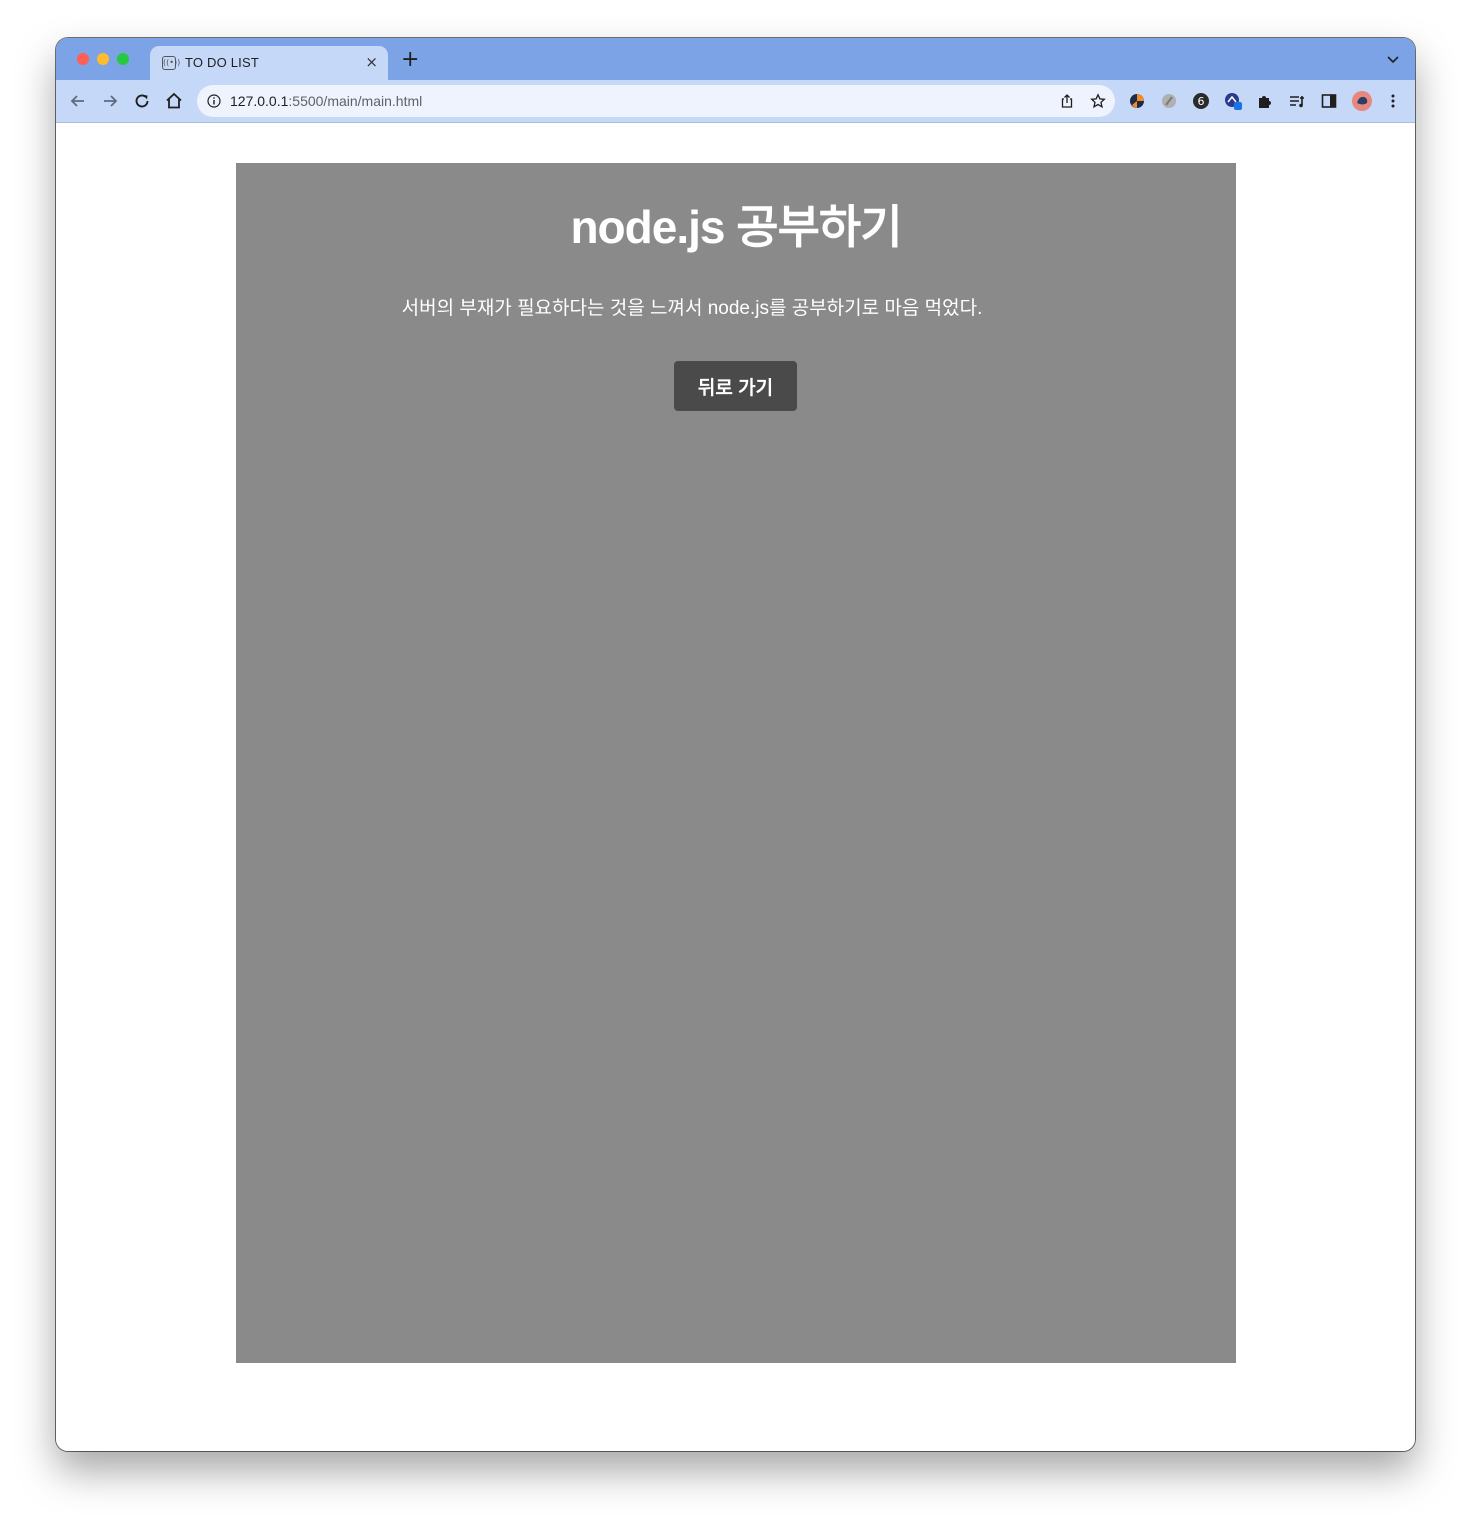 Image resolution: width=1471 pixels, height=1526 pixels. Describe the element at coordinates (656, 101) in the screenshot. I see `address-bar: 127.0.0.1:5500/main/main.html` at that location.